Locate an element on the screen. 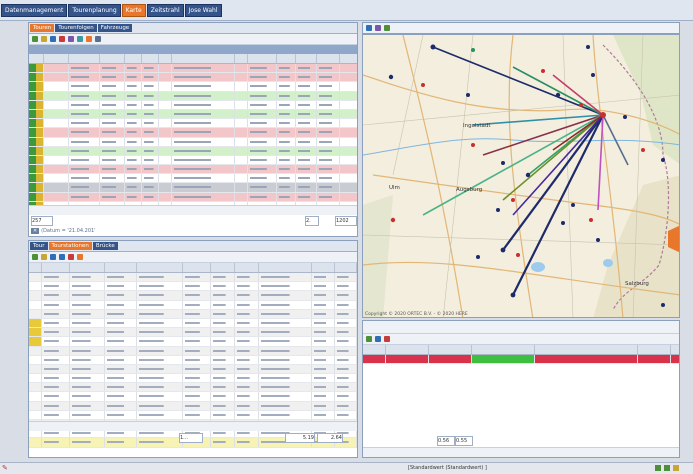 The height and width of the screenshot is (474, 693). menu-tab-zeitstrahl: Zeitstrahl is located at coordinates (165, 10).